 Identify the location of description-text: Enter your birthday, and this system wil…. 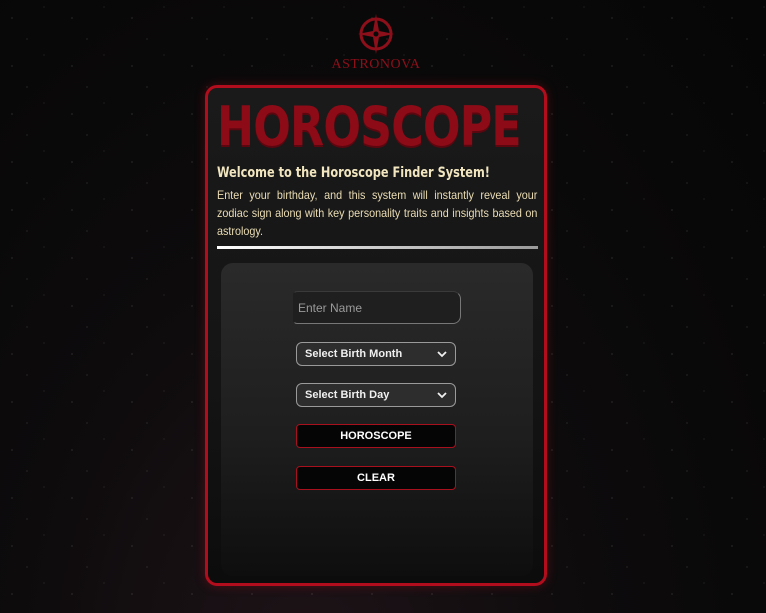
(377, 213).